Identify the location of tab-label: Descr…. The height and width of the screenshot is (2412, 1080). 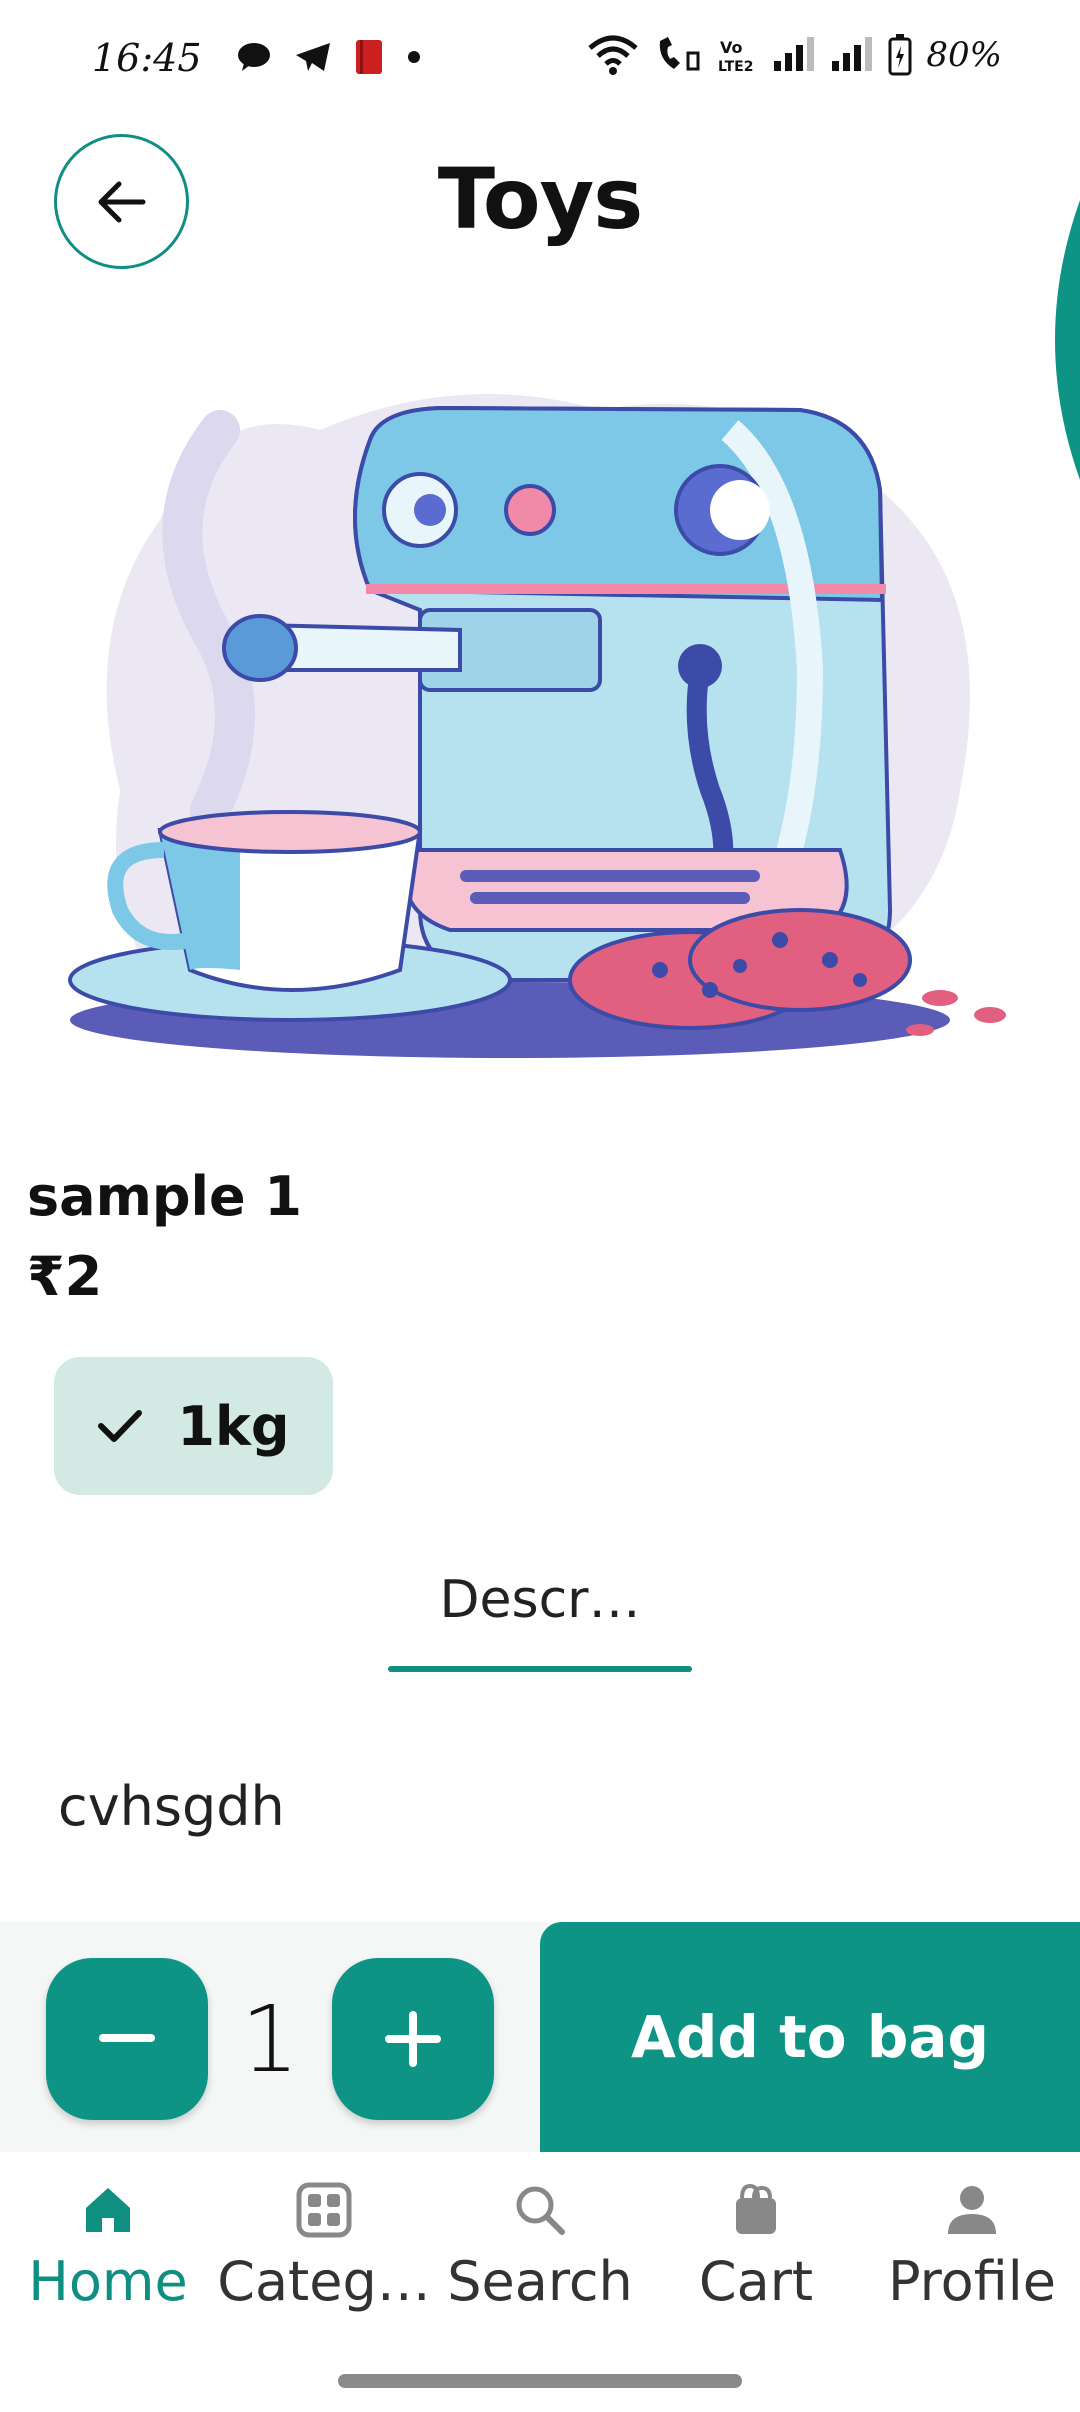
(540, 1600).